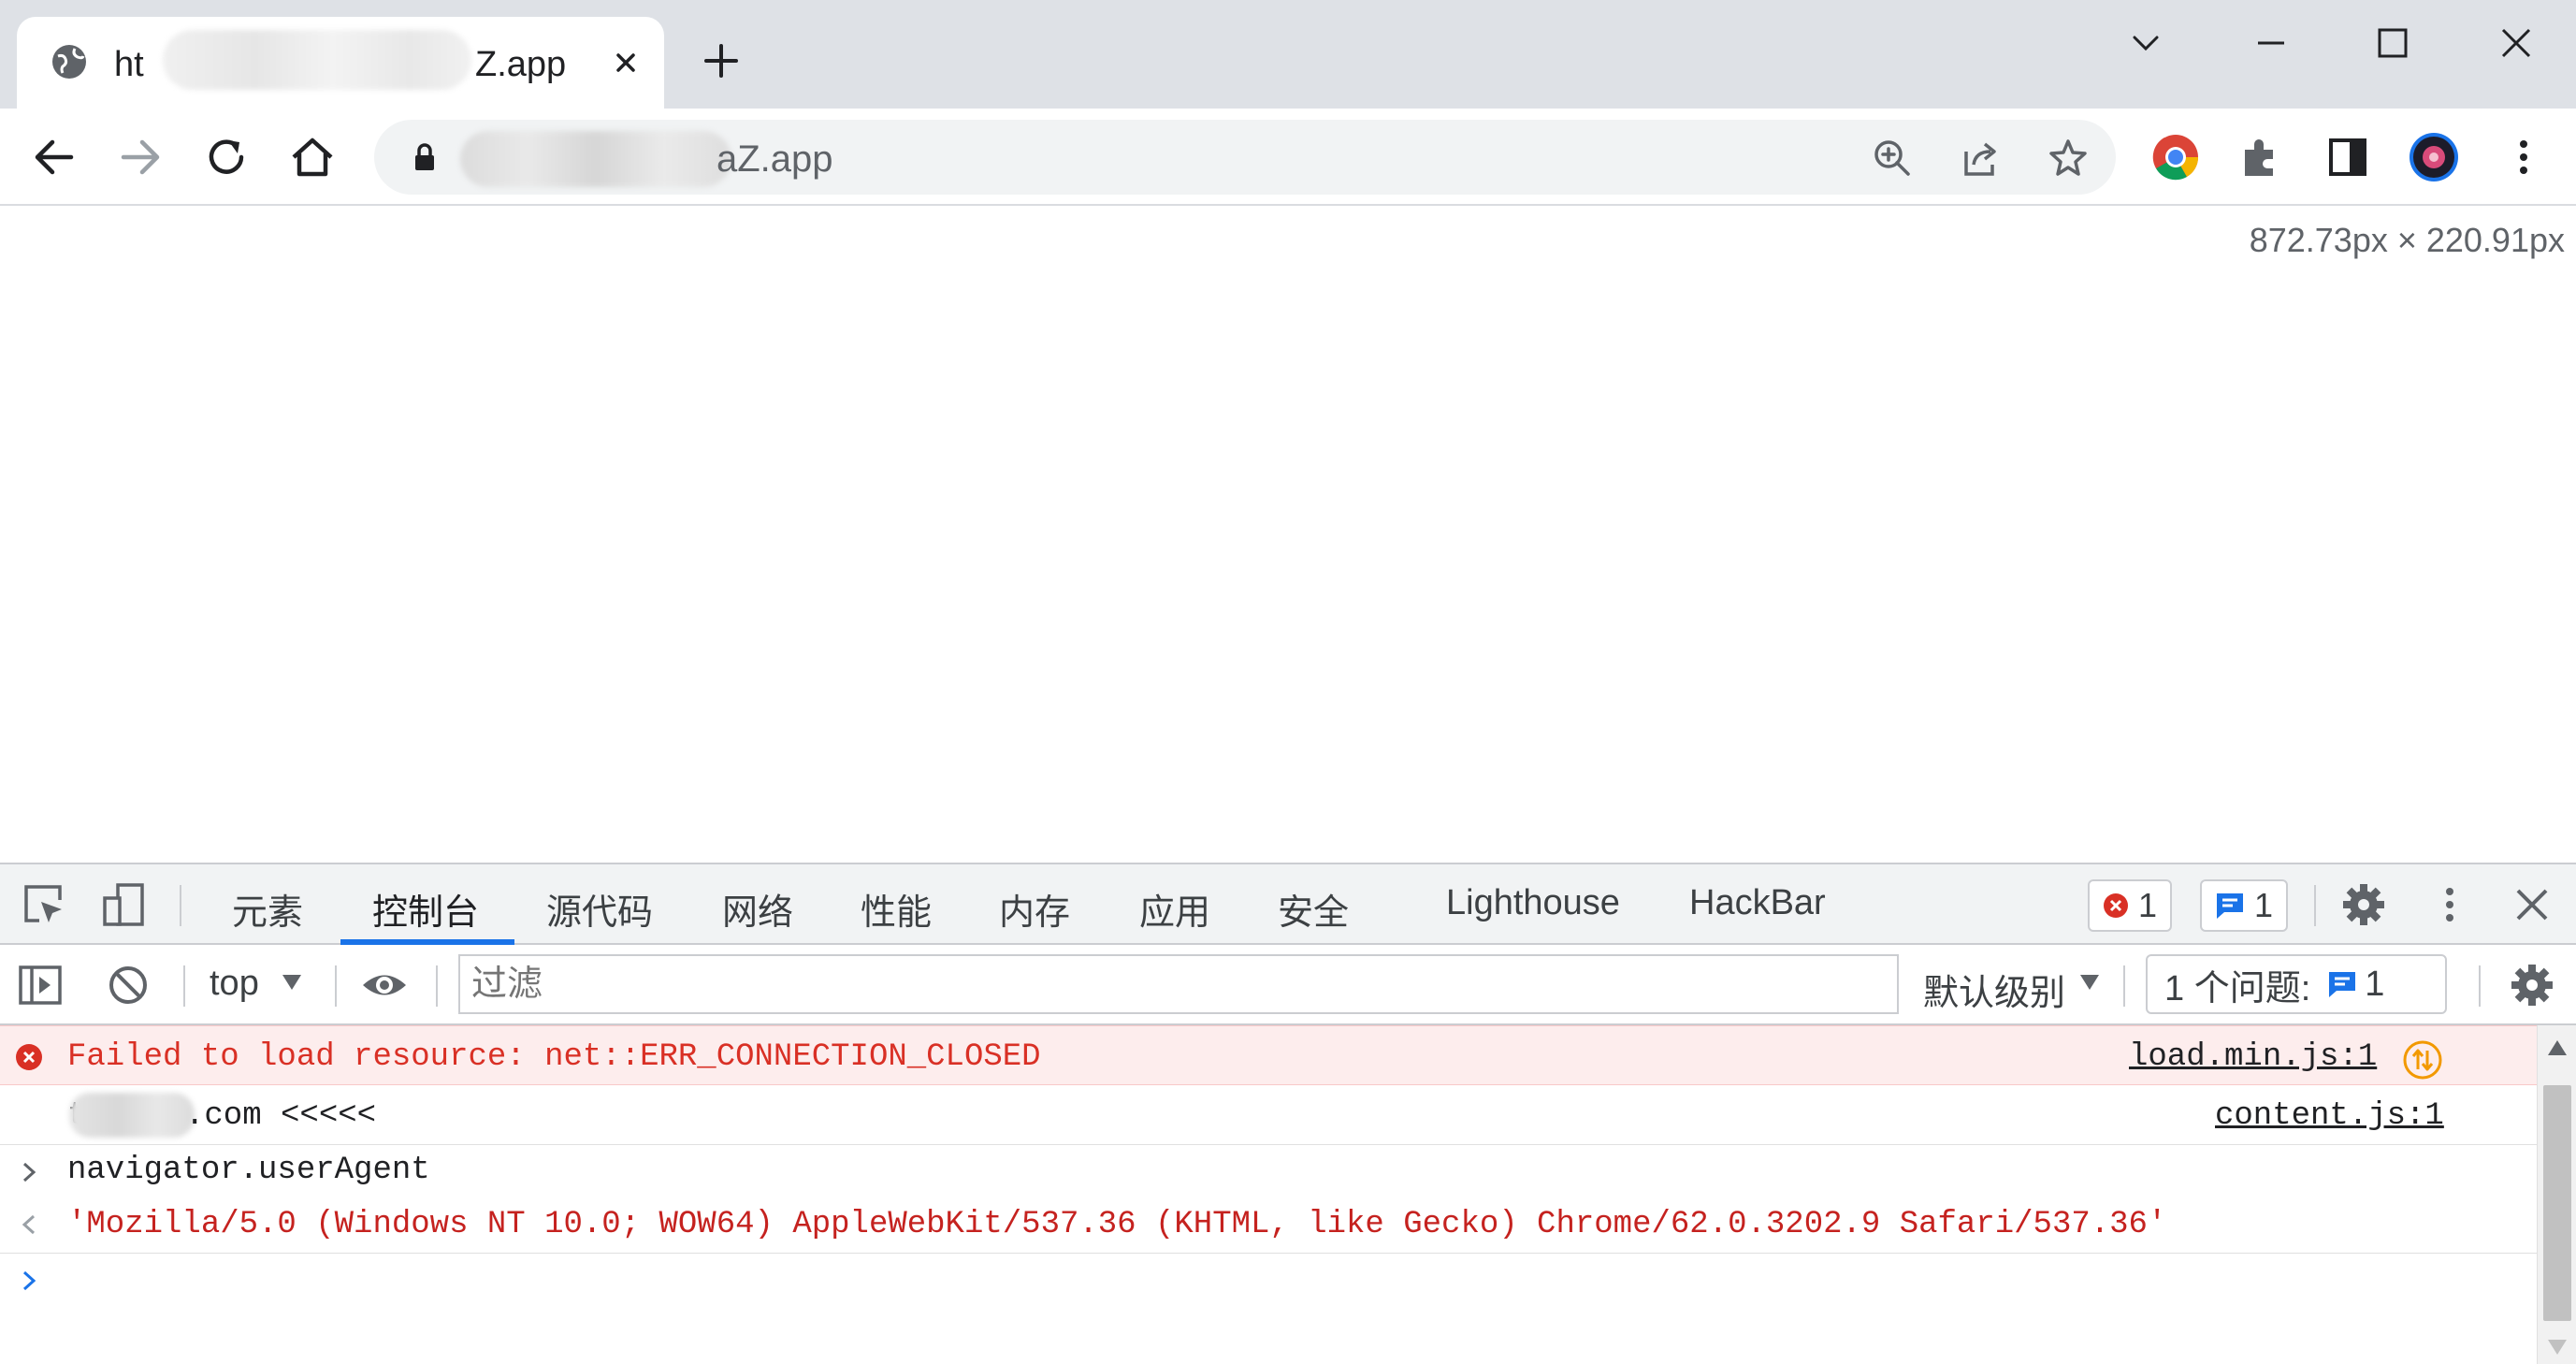 This screenshot has height=1364, width=2576. Describe the element at coordinates (1178, 984) in the screenshot. I see `filter-input` at that location.